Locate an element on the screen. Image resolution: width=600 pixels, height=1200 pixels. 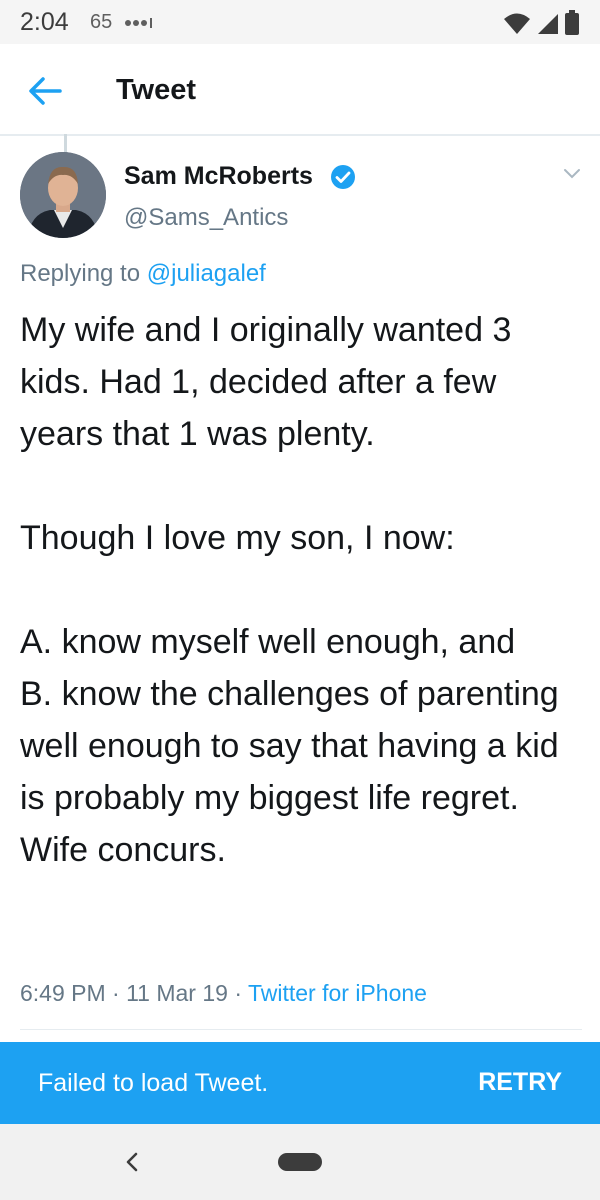
snackbar-message: Failed to load Tweet. is located at coordinates (153, 1083).